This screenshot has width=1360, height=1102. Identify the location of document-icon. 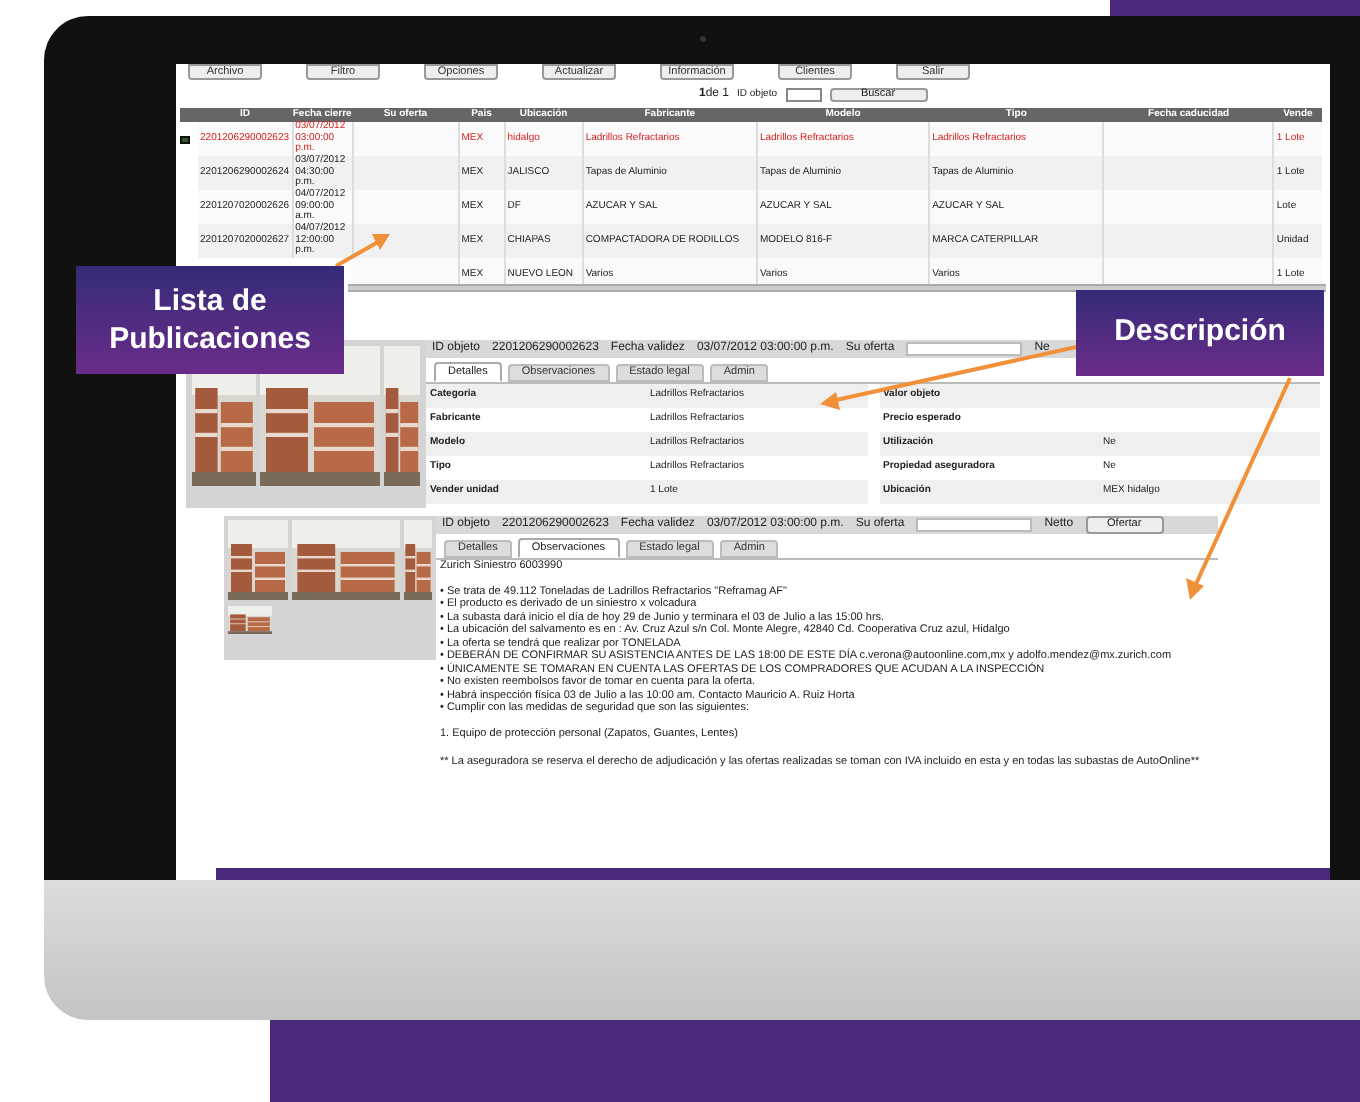
(185, 139).